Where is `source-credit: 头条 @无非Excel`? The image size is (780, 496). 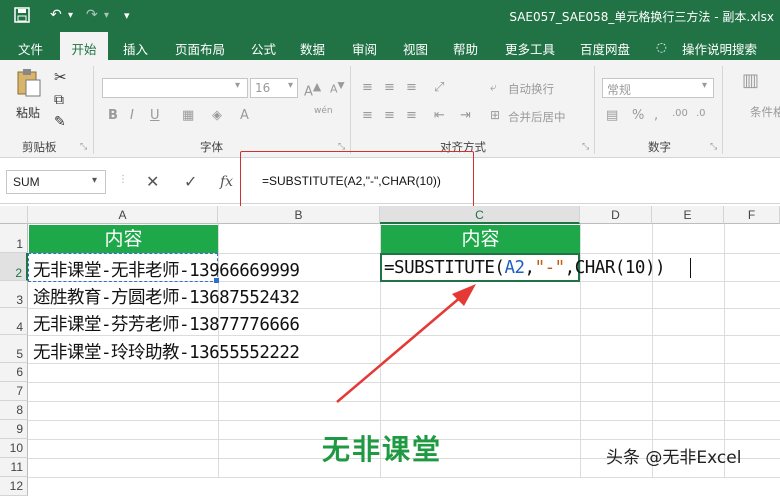
source-credit: 头条 @无非Excel is located at coordinates (674, 458).